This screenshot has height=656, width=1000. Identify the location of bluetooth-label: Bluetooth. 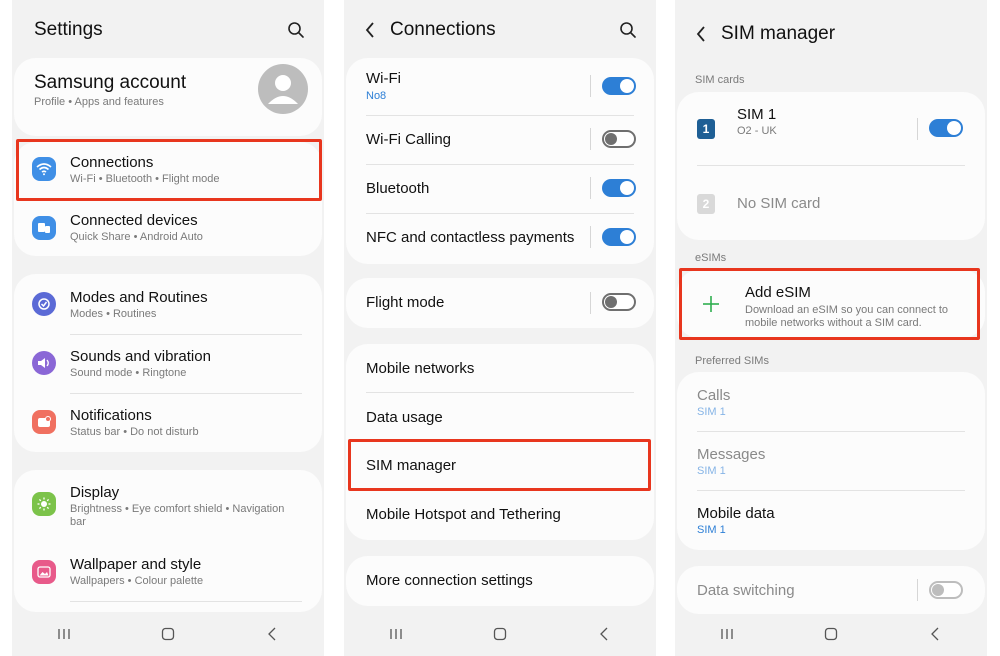
(398, 188).